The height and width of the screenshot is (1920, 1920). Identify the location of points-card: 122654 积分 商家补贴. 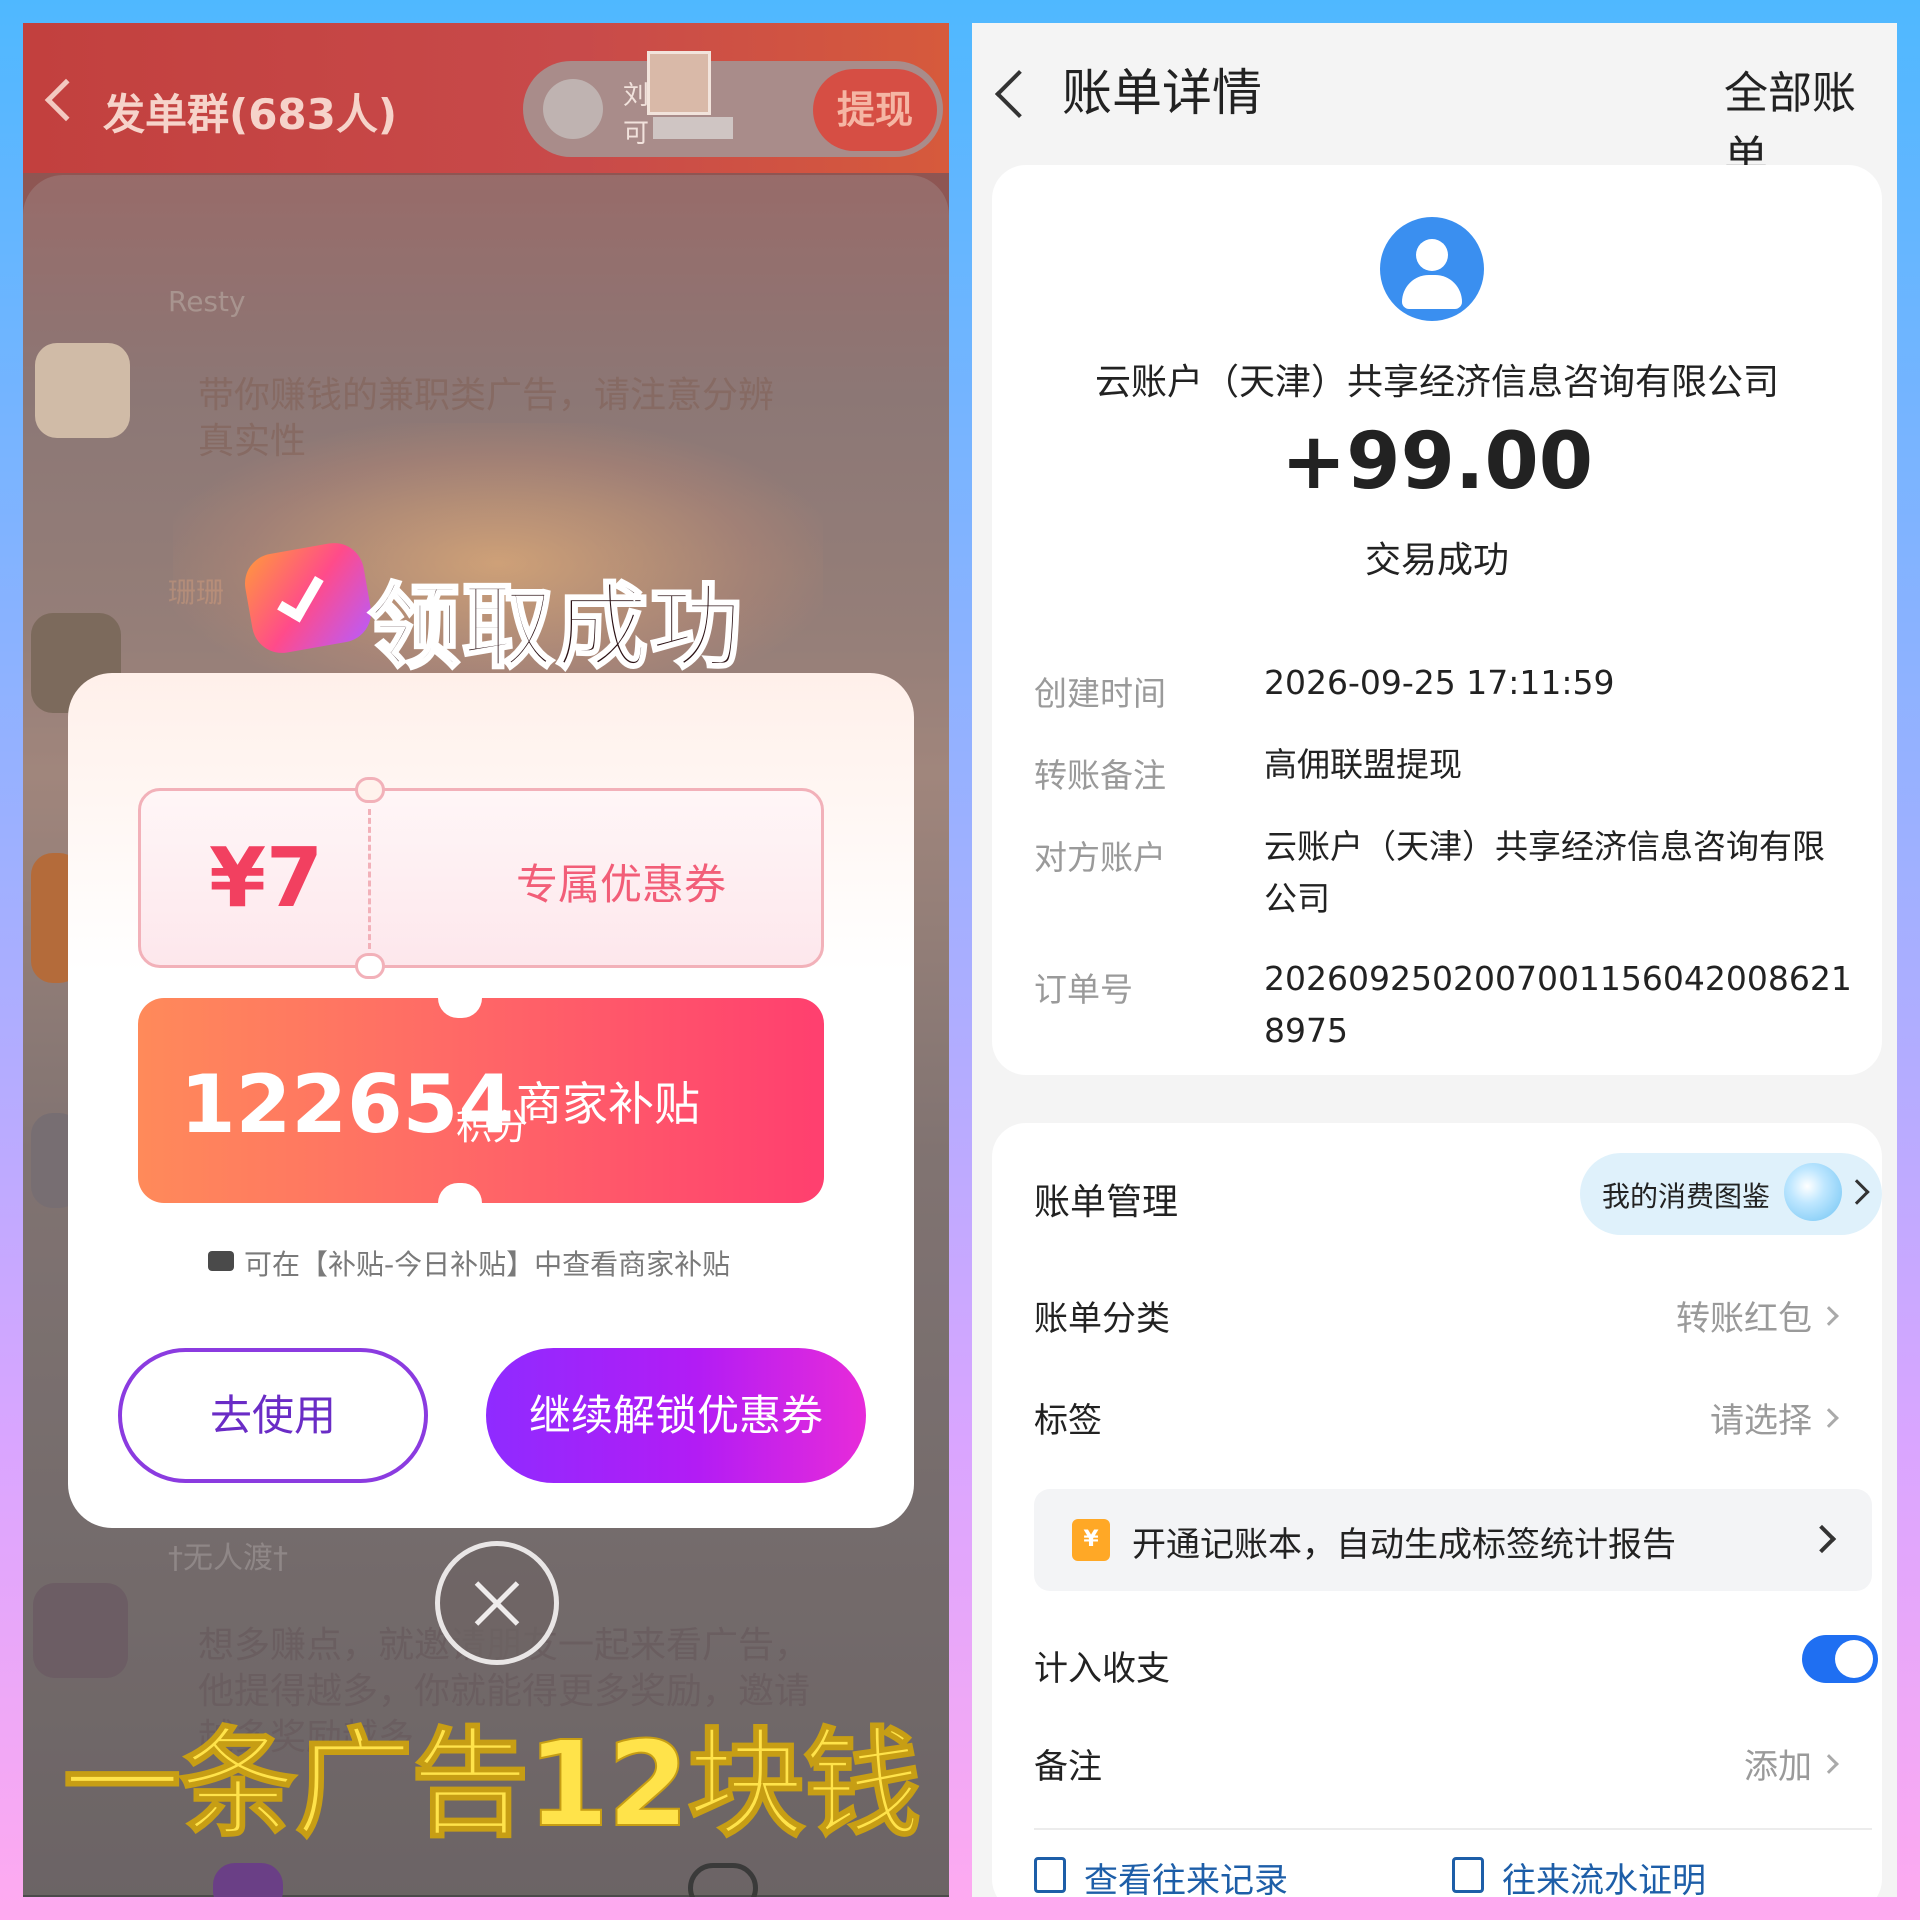
(481, 1100).